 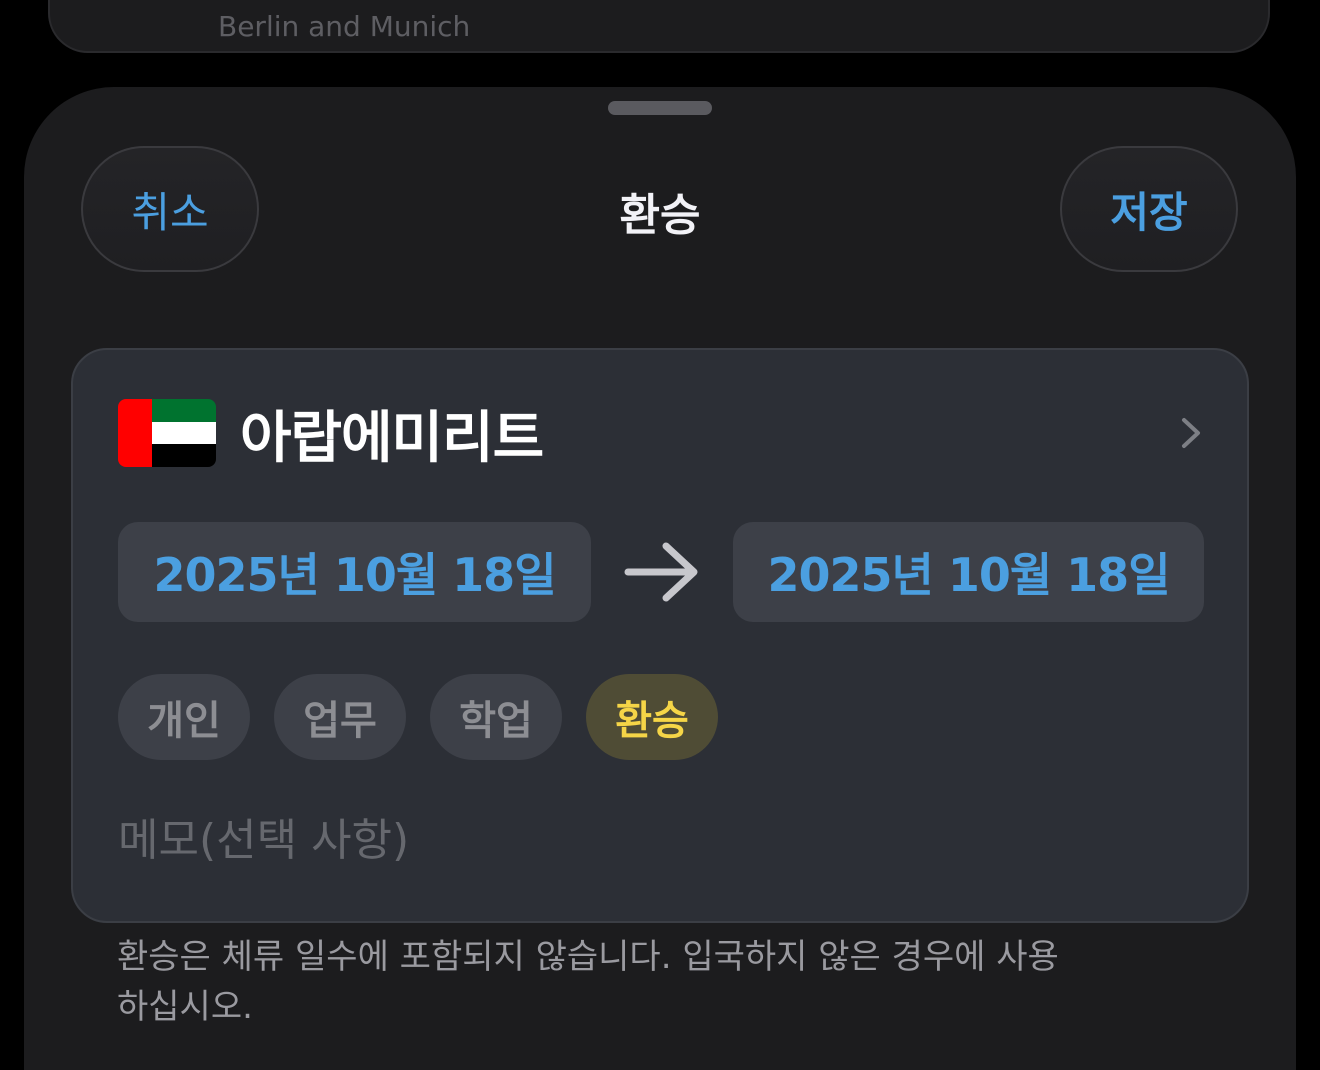 I want to click on memo-input, so click(x=663, y=840).